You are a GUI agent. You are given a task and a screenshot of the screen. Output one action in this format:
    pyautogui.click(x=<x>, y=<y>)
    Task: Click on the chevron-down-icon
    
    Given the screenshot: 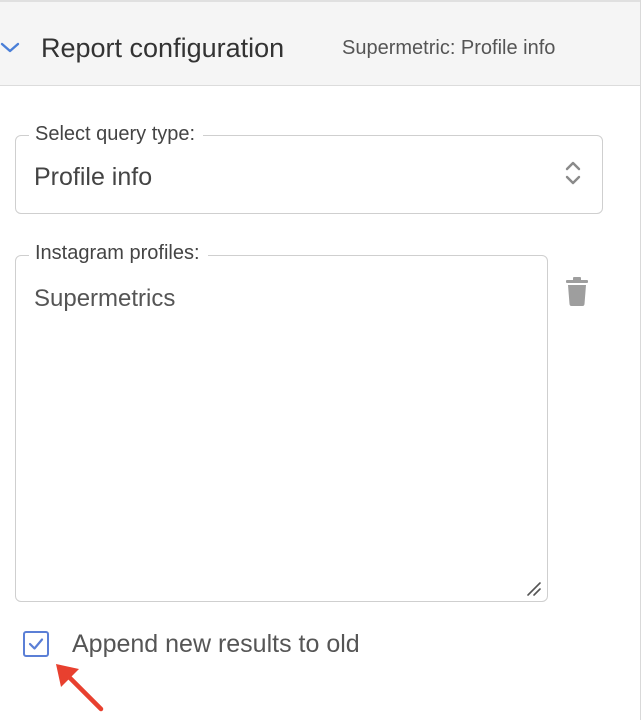 What is the action you would take?
    pyautogui.click(x=10, y=48)
    